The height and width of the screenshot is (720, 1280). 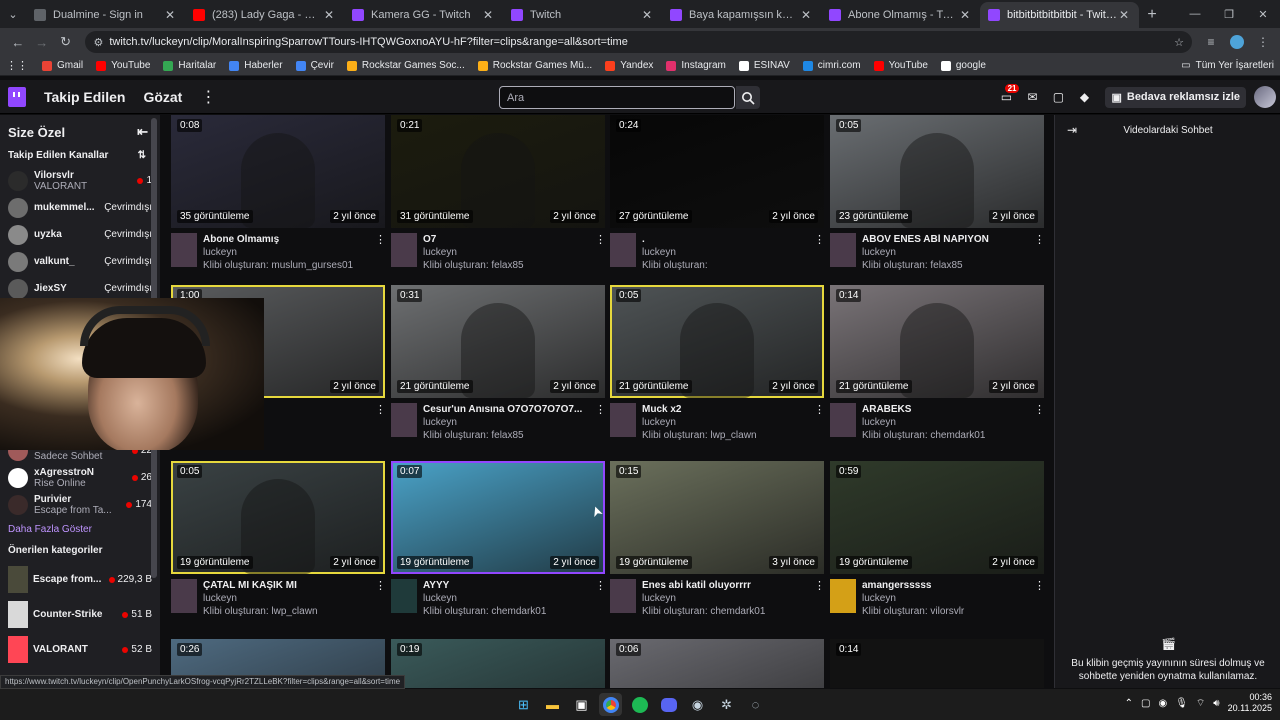 What do you see at coordinates (948, 585) in the screenshot?
I see `clip-title: amangersssss` at bounding box center [948, 585].